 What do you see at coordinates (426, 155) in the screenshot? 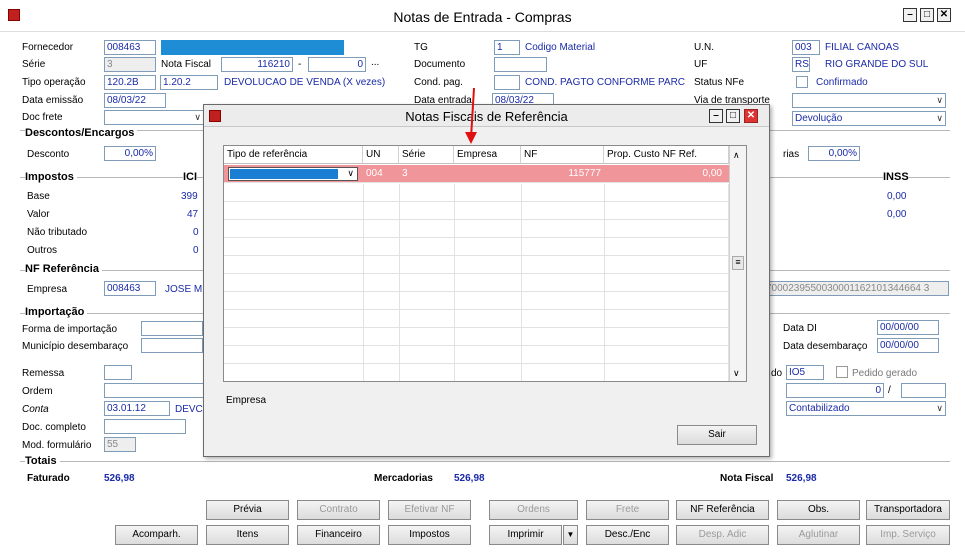
I see `col-serie: Série` at bounding box center [426, 155].